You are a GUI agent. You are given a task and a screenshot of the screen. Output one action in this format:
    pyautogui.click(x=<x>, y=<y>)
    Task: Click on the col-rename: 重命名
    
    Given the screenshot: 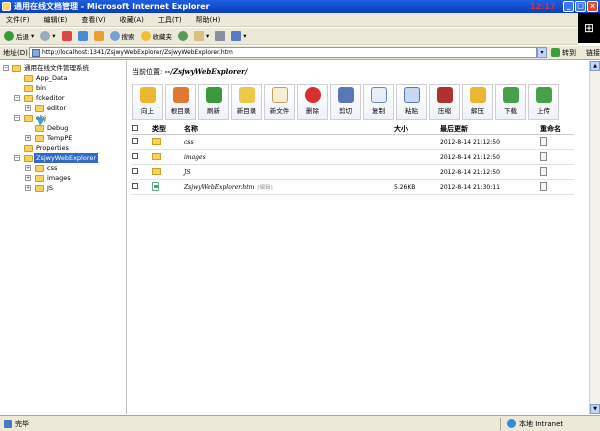 What is the action you would take?
    pyautogui.click(x=557, y=129)
    